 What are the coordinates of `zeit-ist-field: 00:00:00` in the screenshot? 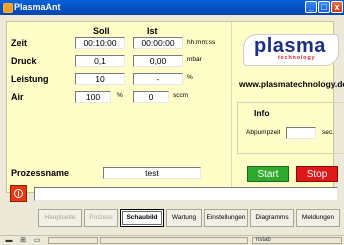 It's located at (158, 43).